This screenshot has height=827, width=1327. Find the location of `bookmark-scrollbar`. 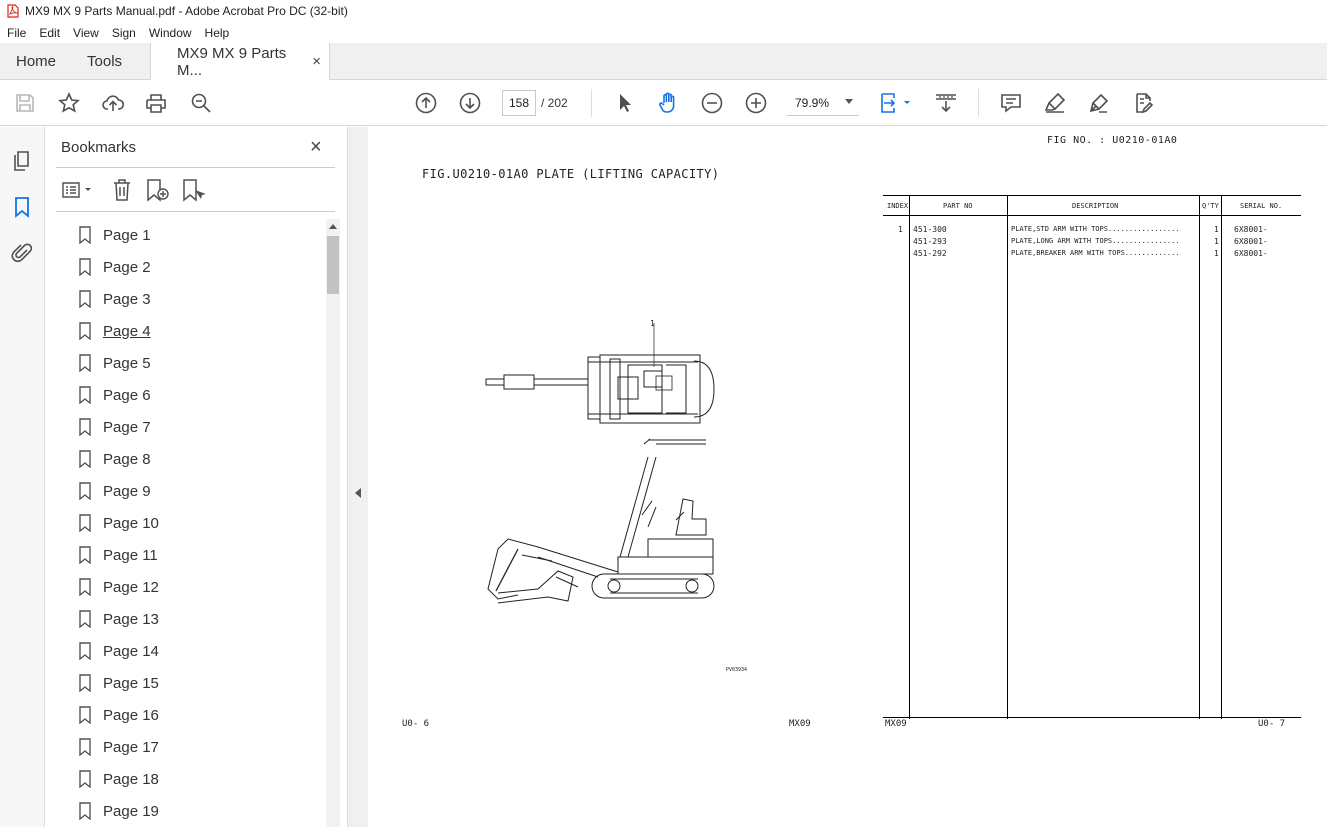

bookmark-scrollbar is located at coordinates (333, 523).